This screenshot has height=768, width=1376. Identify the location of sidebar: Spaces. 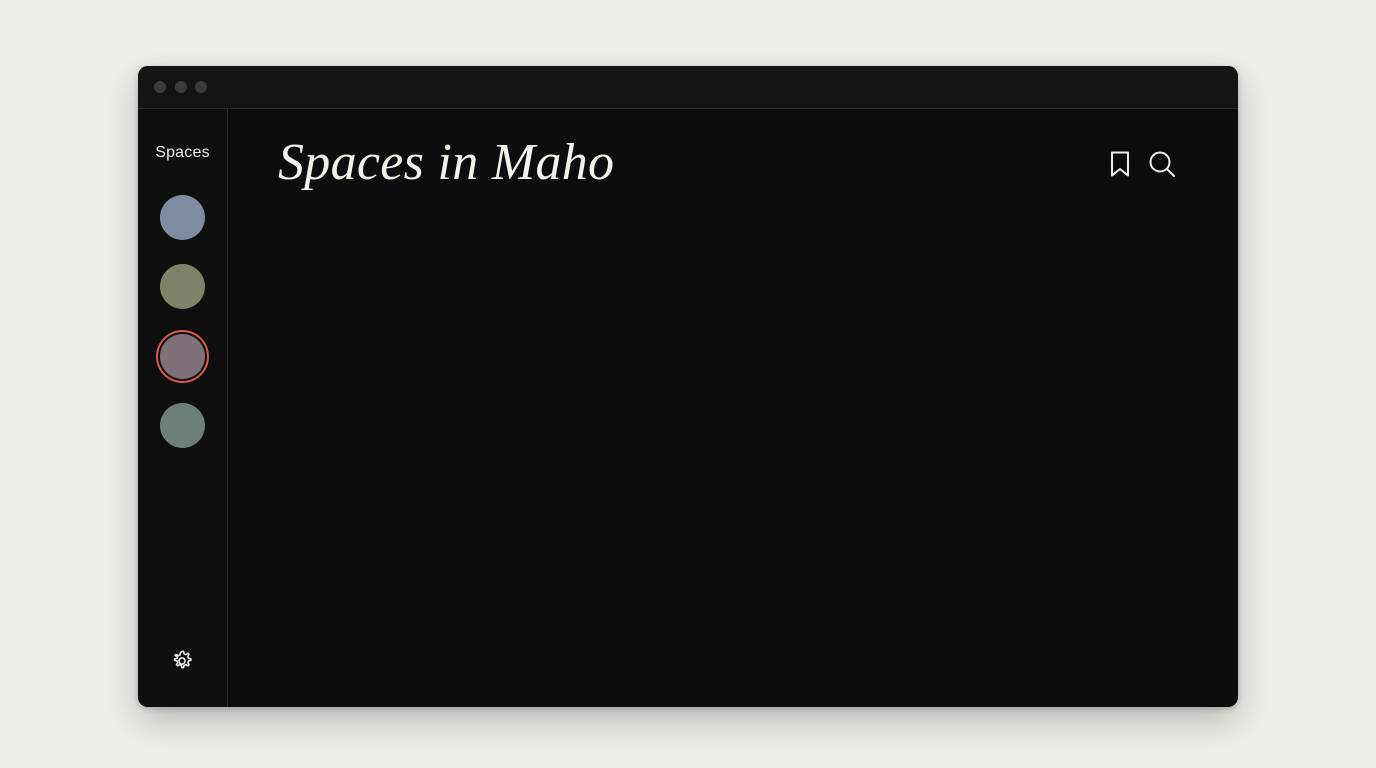
(183, 408).